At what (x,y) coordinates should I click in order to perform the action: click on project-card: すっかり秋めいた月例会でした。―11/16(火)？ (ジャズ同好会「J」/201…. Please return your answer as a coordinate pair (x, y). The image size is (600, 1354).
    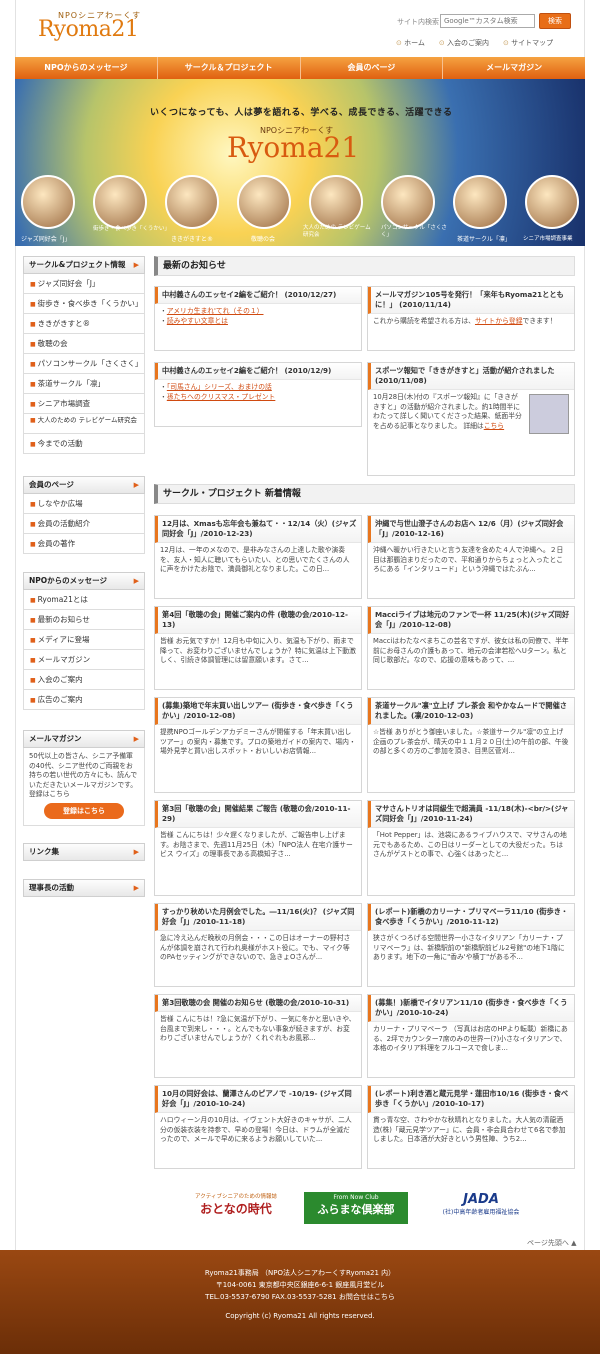
    Looking at the image, I should click on (258, 945).